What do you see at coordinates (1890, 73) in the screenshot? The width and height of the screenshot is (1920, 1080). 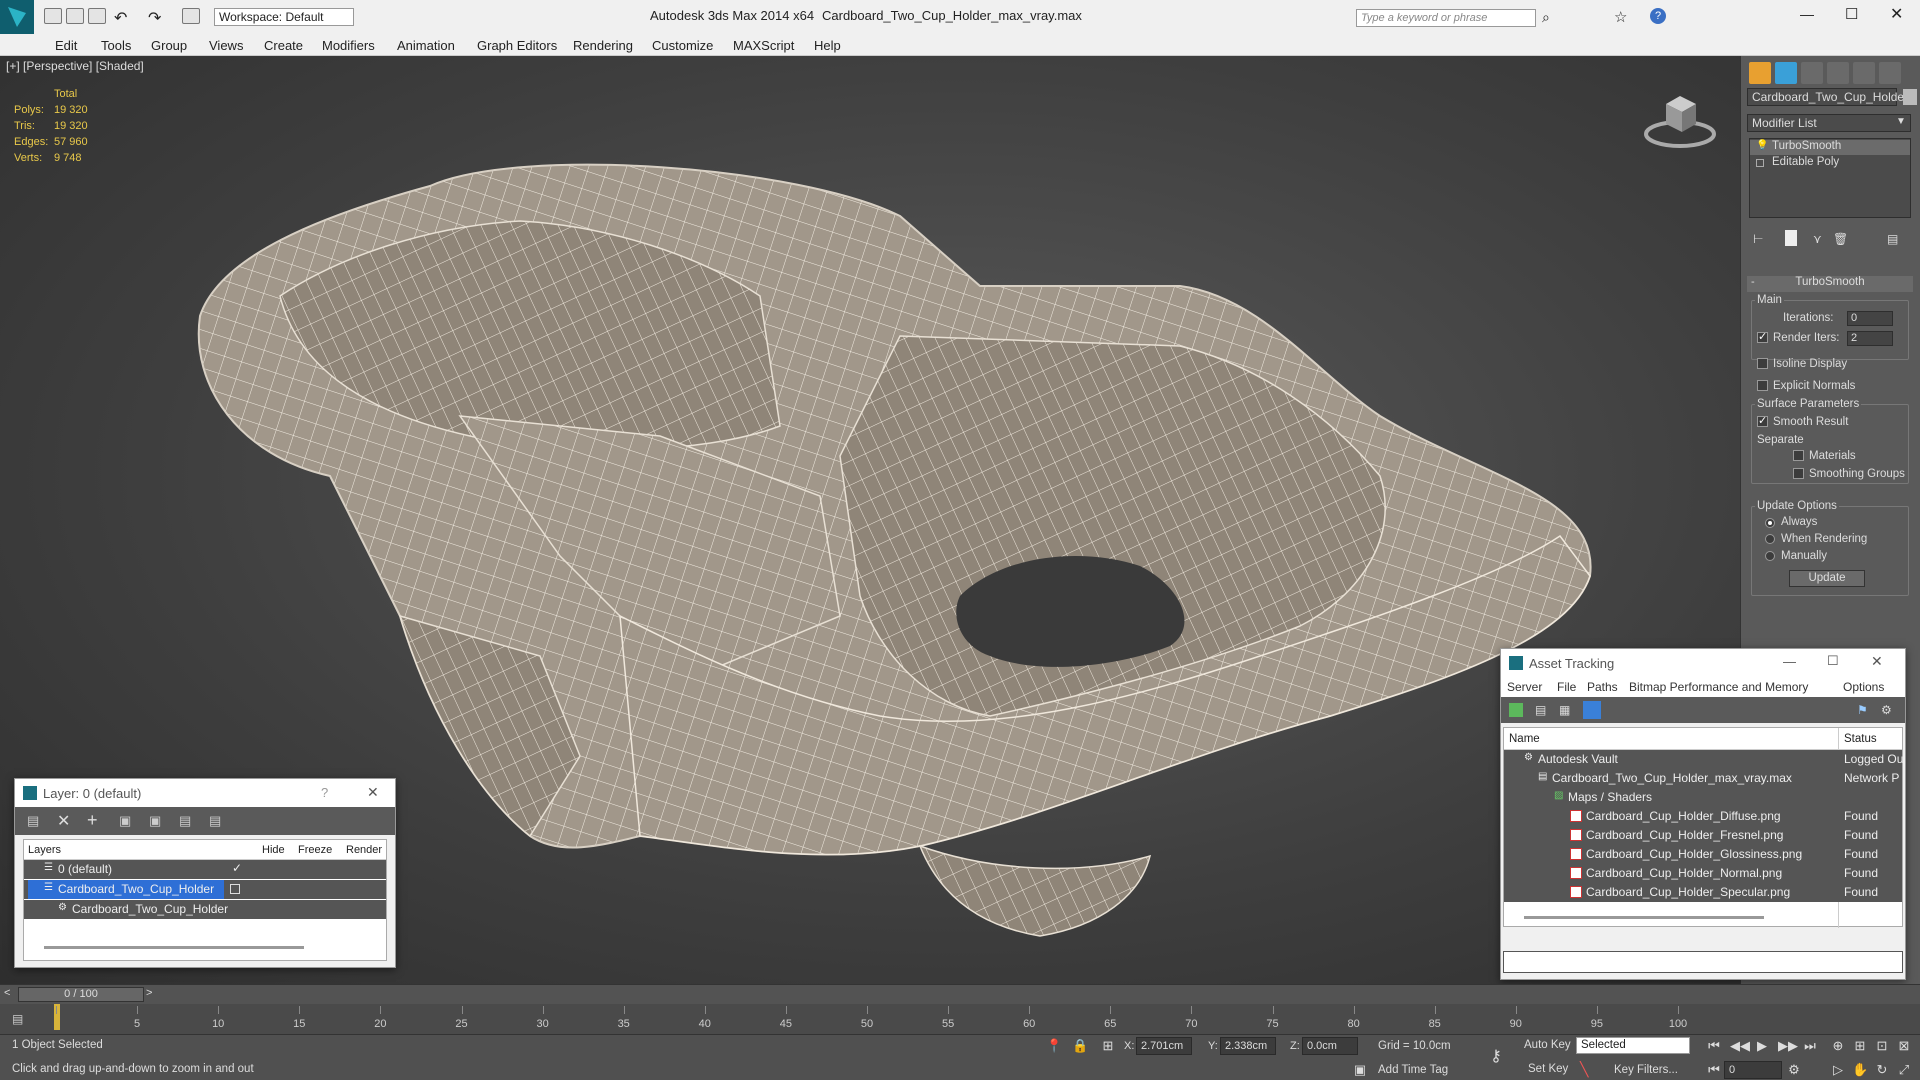 I see `utilities-tab-icon` at bounding box center [1890, 73].